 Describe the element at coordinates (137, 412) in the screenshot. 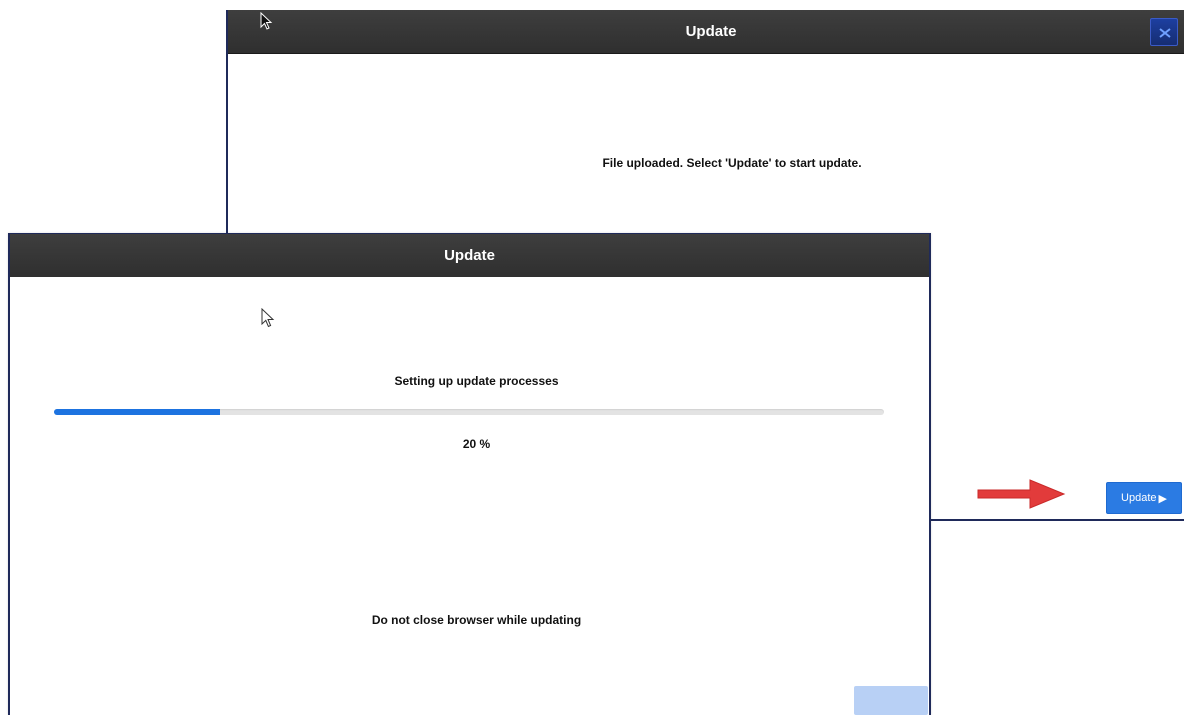

I see `progress-bar-fill` at that location.